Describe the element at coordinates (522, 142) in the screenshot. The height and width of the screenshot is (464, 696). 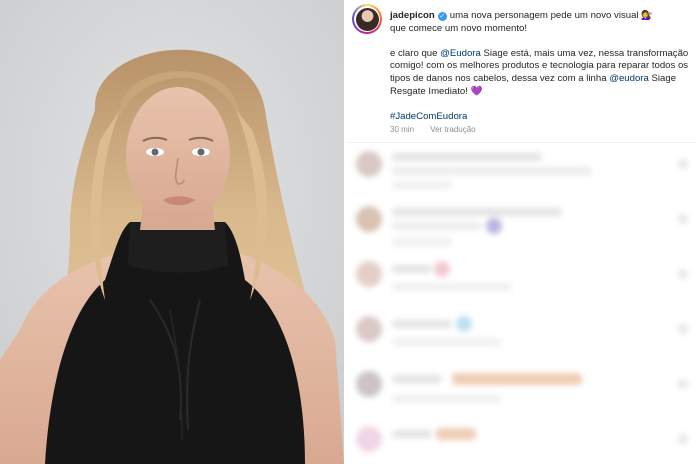
I see `separator` at that location.